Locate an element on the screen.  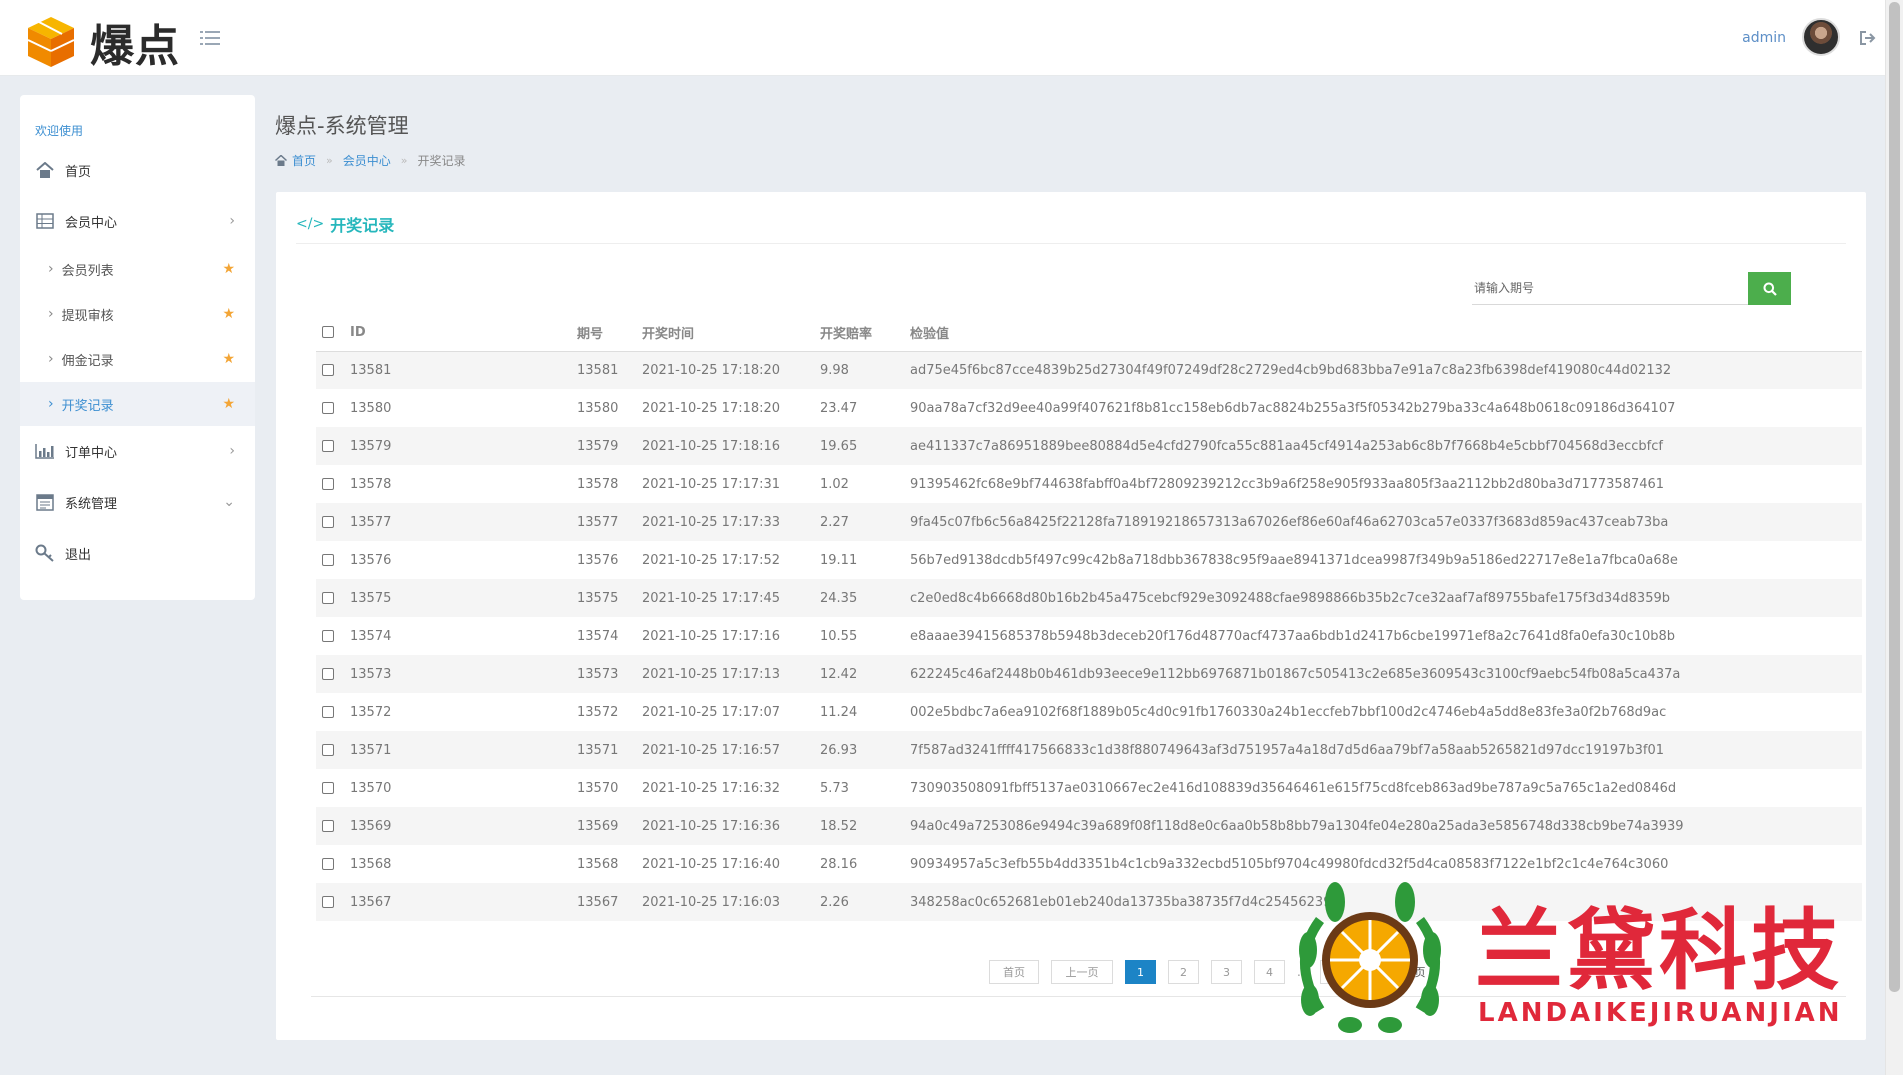
cell-period: 13572 is located at coordinates (598, 712).